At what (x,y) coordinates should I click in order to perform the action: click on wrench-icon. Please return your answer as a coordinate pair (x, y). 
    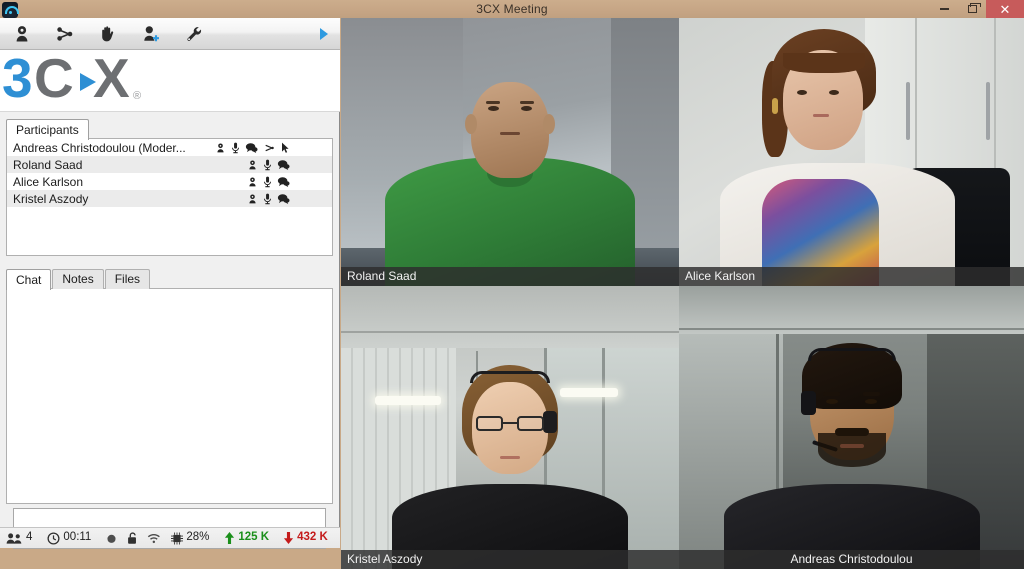
    Looking at the image, I should click on (193, 33).